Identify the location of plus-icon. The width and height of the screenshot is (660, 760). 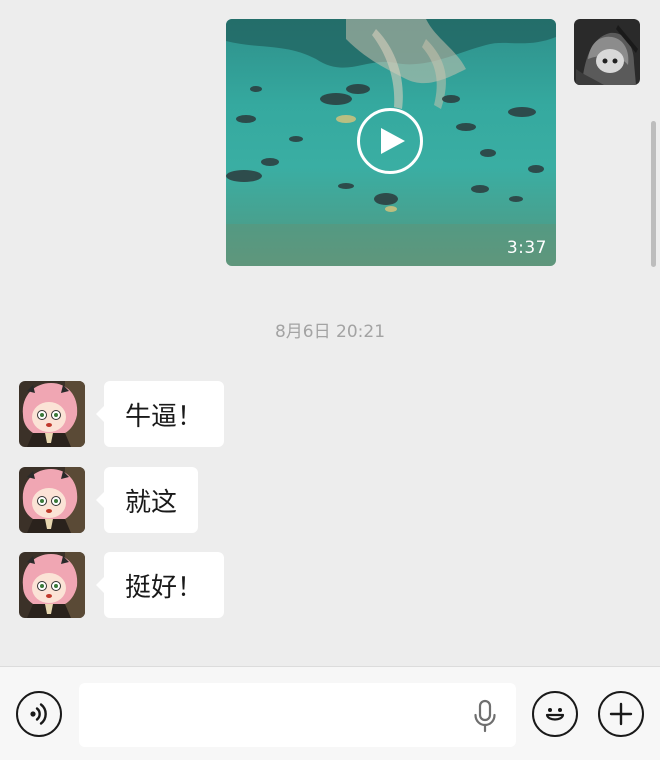
(621, 714).